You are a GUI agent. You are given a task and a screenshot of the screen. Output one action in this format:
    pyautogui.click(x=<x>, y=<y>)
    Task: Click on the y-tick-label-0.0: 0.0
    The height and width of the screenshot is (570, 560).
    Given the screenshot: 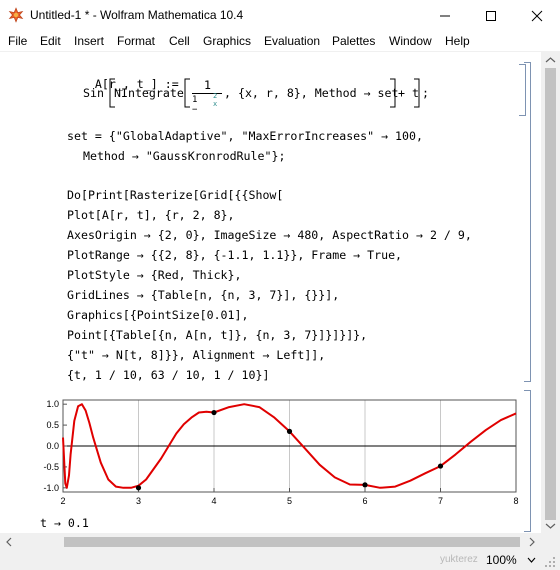 What is the action you would take?
    pyautogui.click(x=52, y=446)
    